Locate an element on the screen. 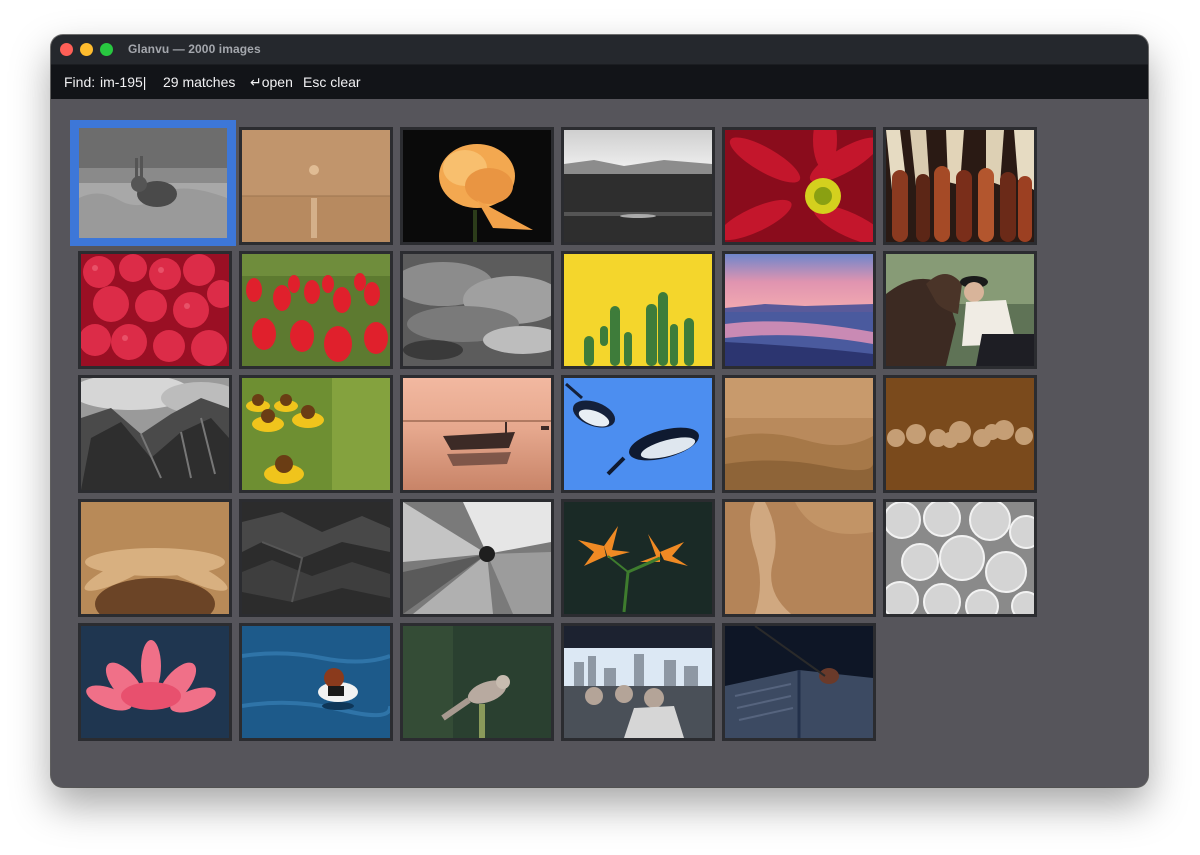  thumbnail-lilies is located at coordinates (638, 558).